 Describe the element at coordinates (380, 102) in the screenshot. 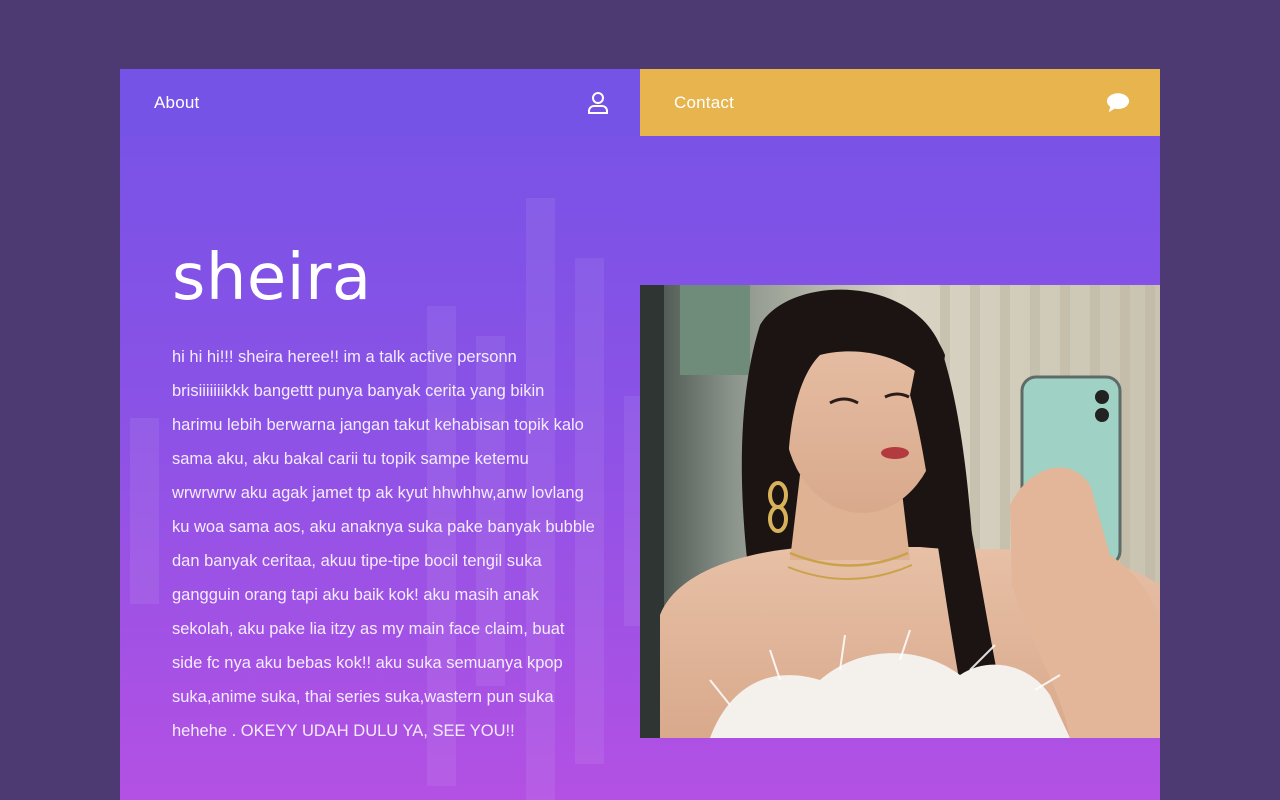

I see `nav-about: About` at that location.